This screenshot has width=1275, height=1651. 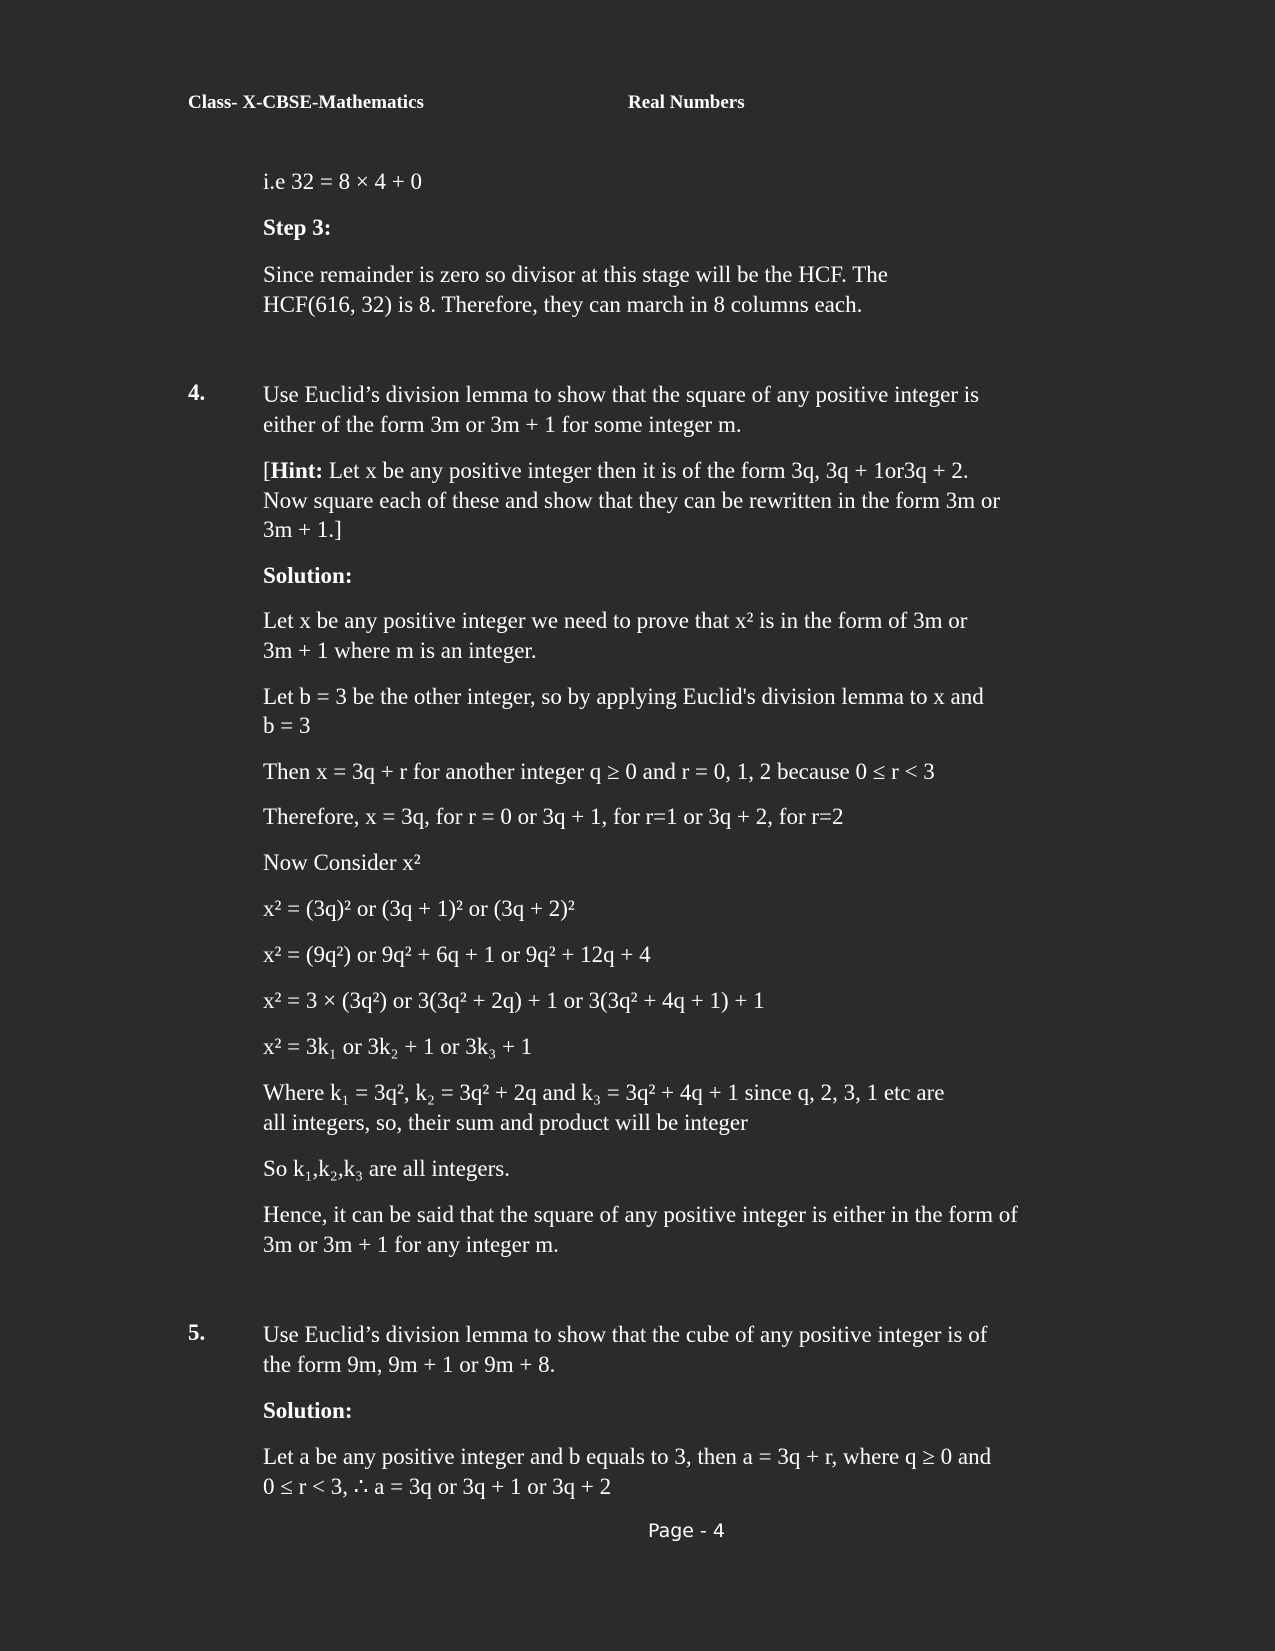 I want to click on solution-line: 3m or 3m + 1 for any integer m., so click(x=411, y=1244).